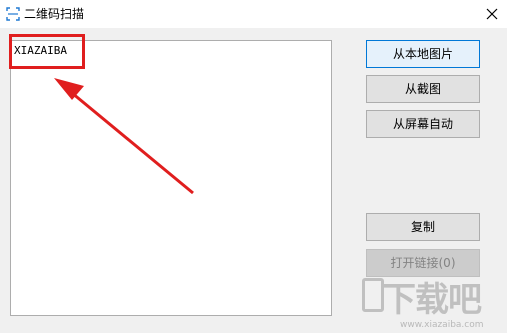 Image resolution: width=507 pixels, height=333 pixels. Describe the element at coordinates (423, 124) in the screenshot. I see `from-screen-auto-button: 从屏幕自动` at that location.